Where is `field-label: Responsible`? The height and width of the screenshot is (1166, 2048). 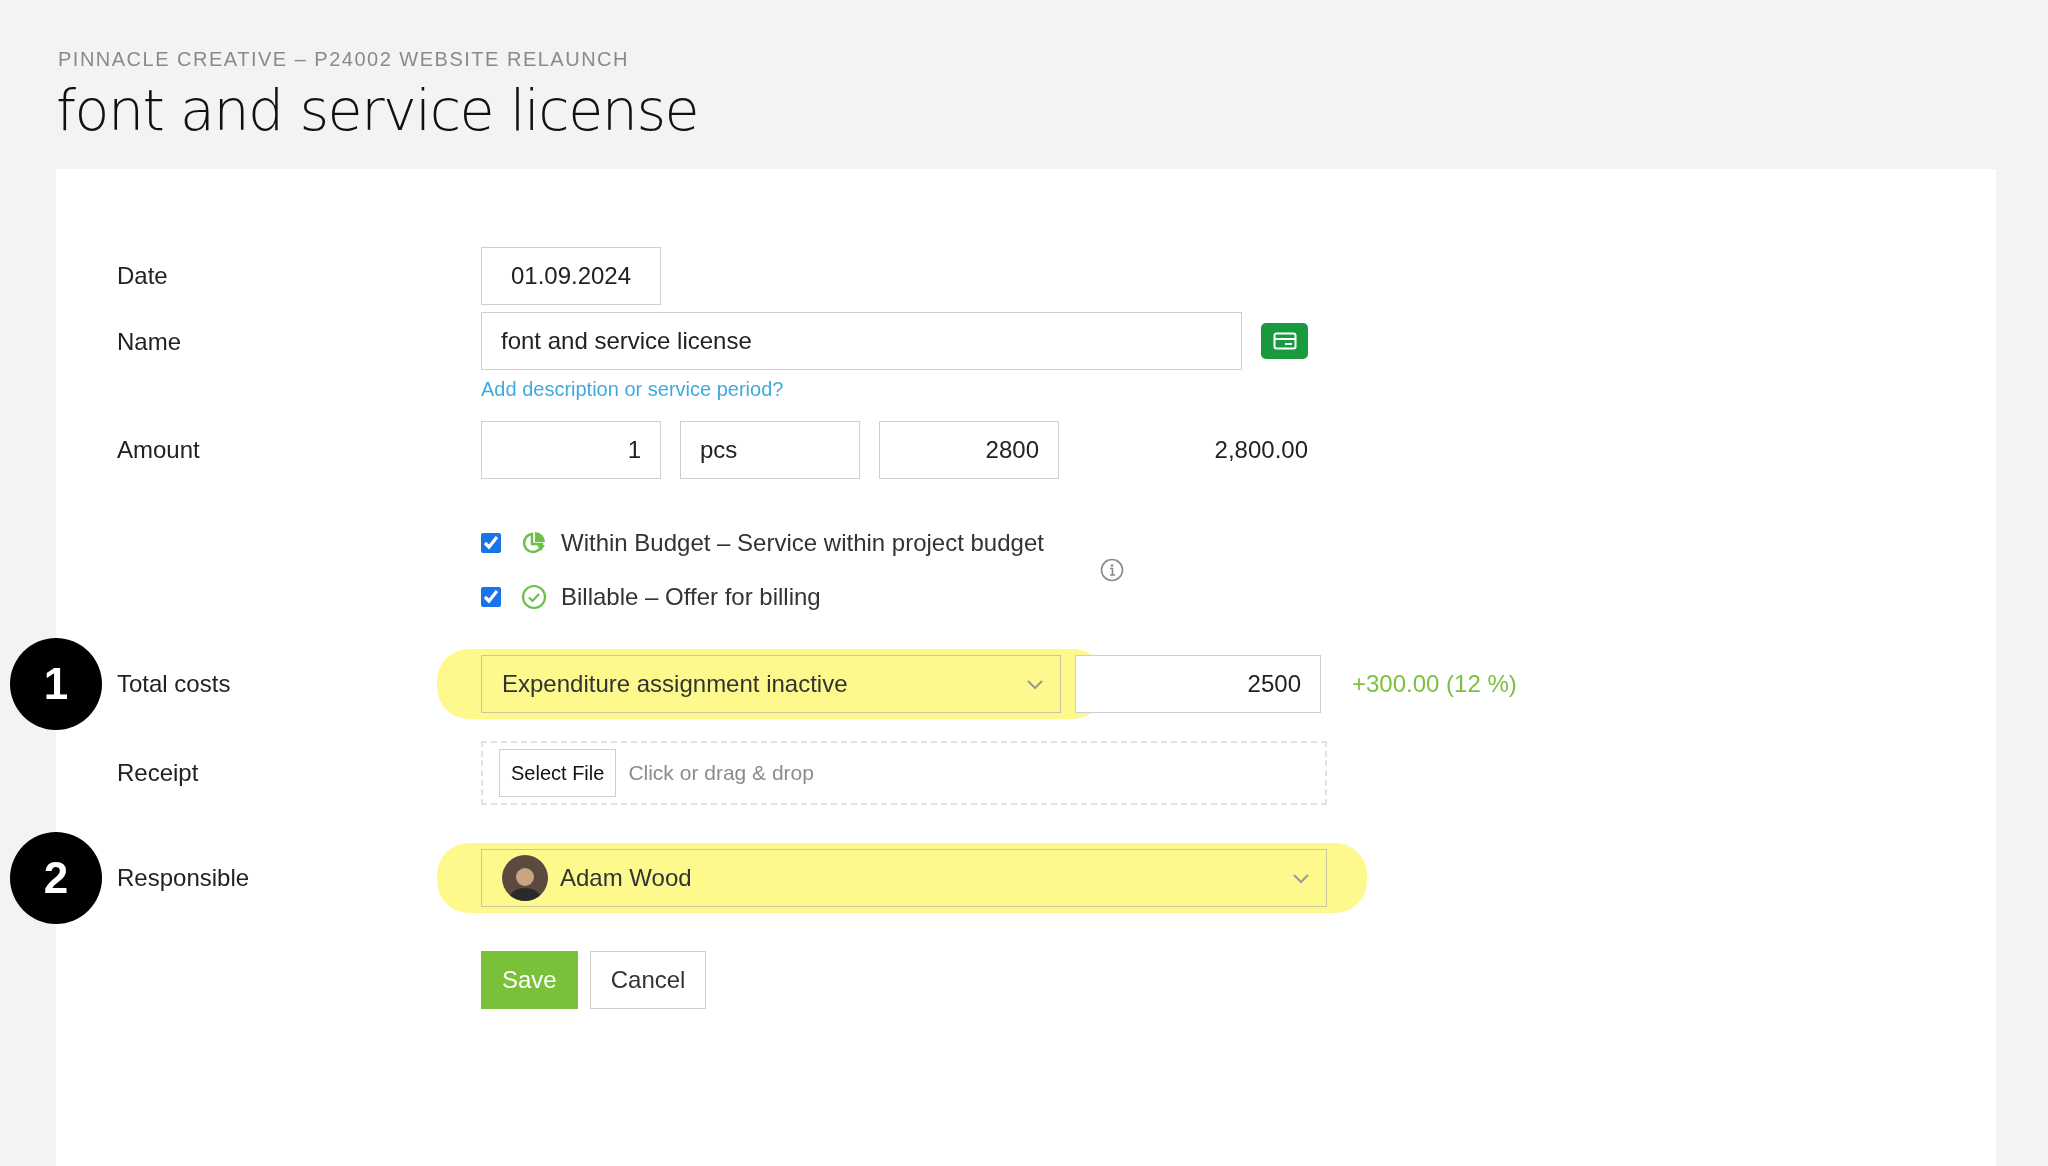 field-label: Responsible is located at coordinates (183, 878).